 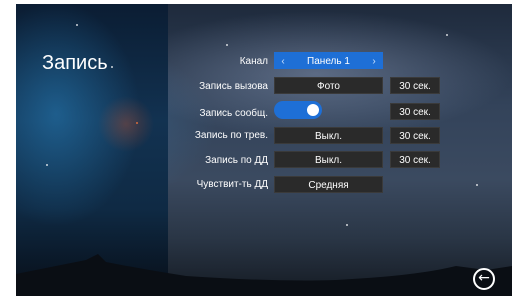 What do you see at coordinates (313, 110) in the screenshot?
I see `toggle-knob` at bounding box center [313, 110].